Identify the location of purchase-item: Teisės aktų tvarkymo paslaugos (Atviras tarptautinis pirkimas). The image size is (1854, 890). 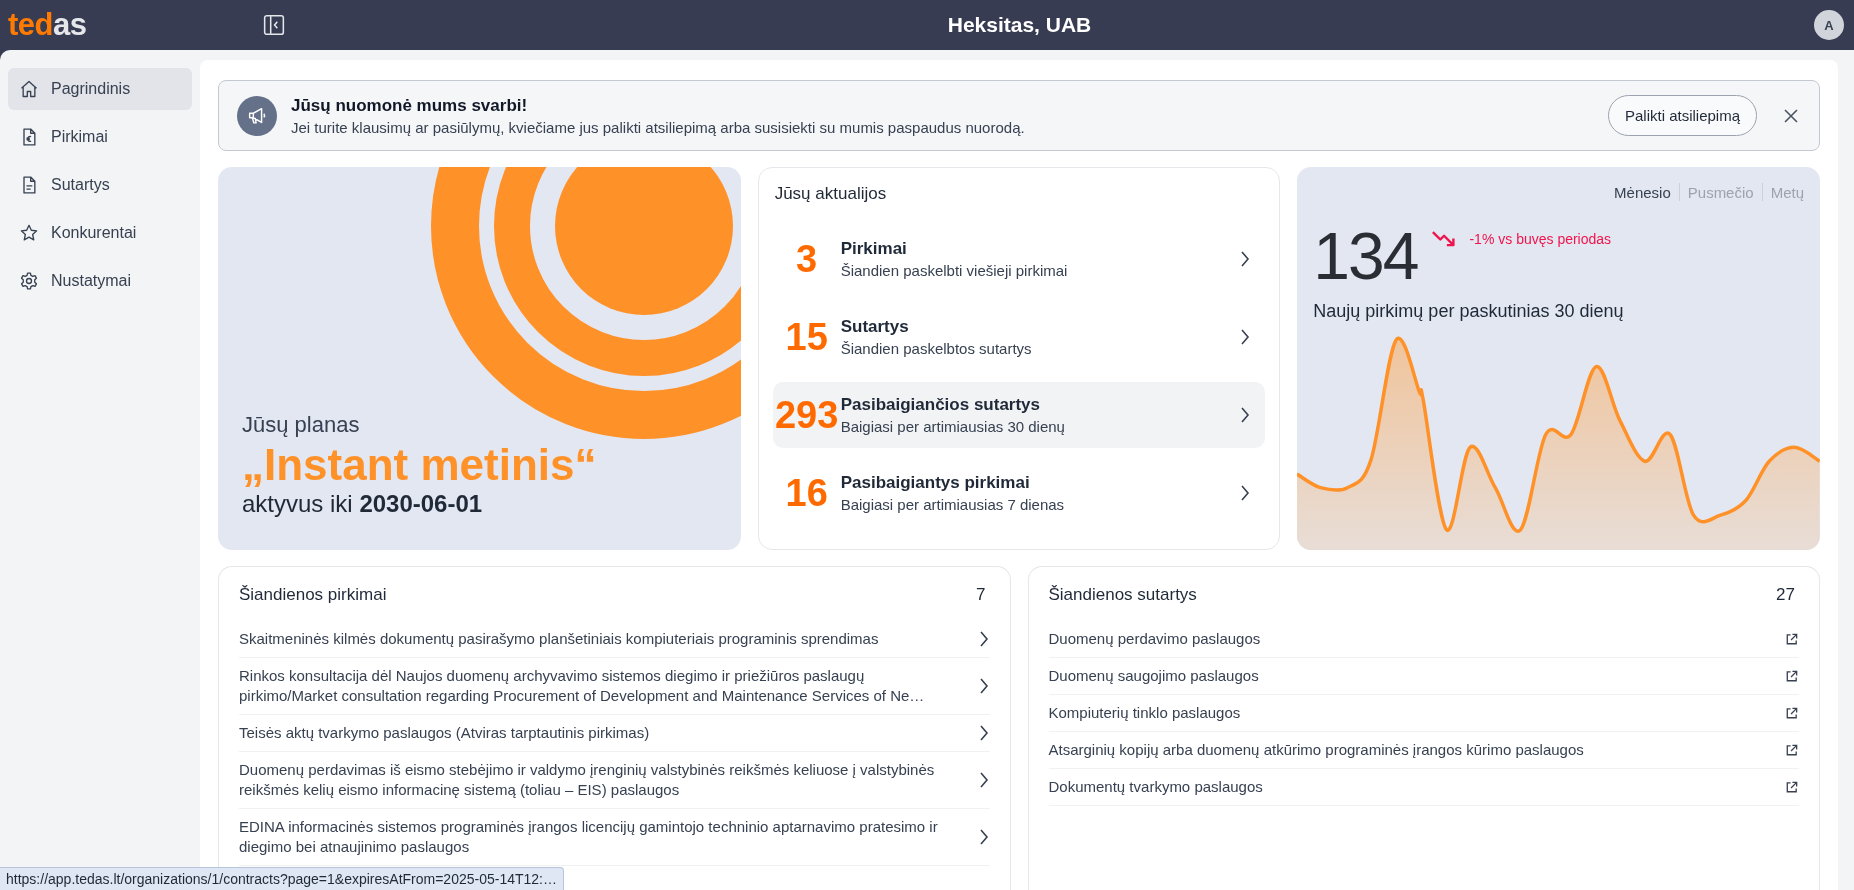
(614, 733).